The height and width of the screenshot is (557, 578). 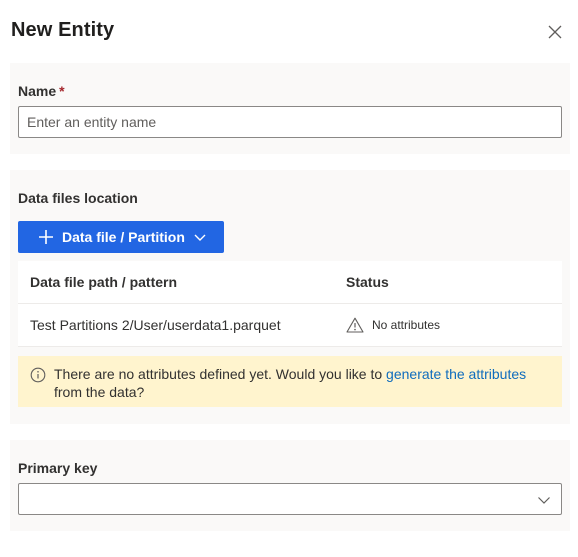 I want to click on primary-key-dropdown, so click(x=290, y=499).